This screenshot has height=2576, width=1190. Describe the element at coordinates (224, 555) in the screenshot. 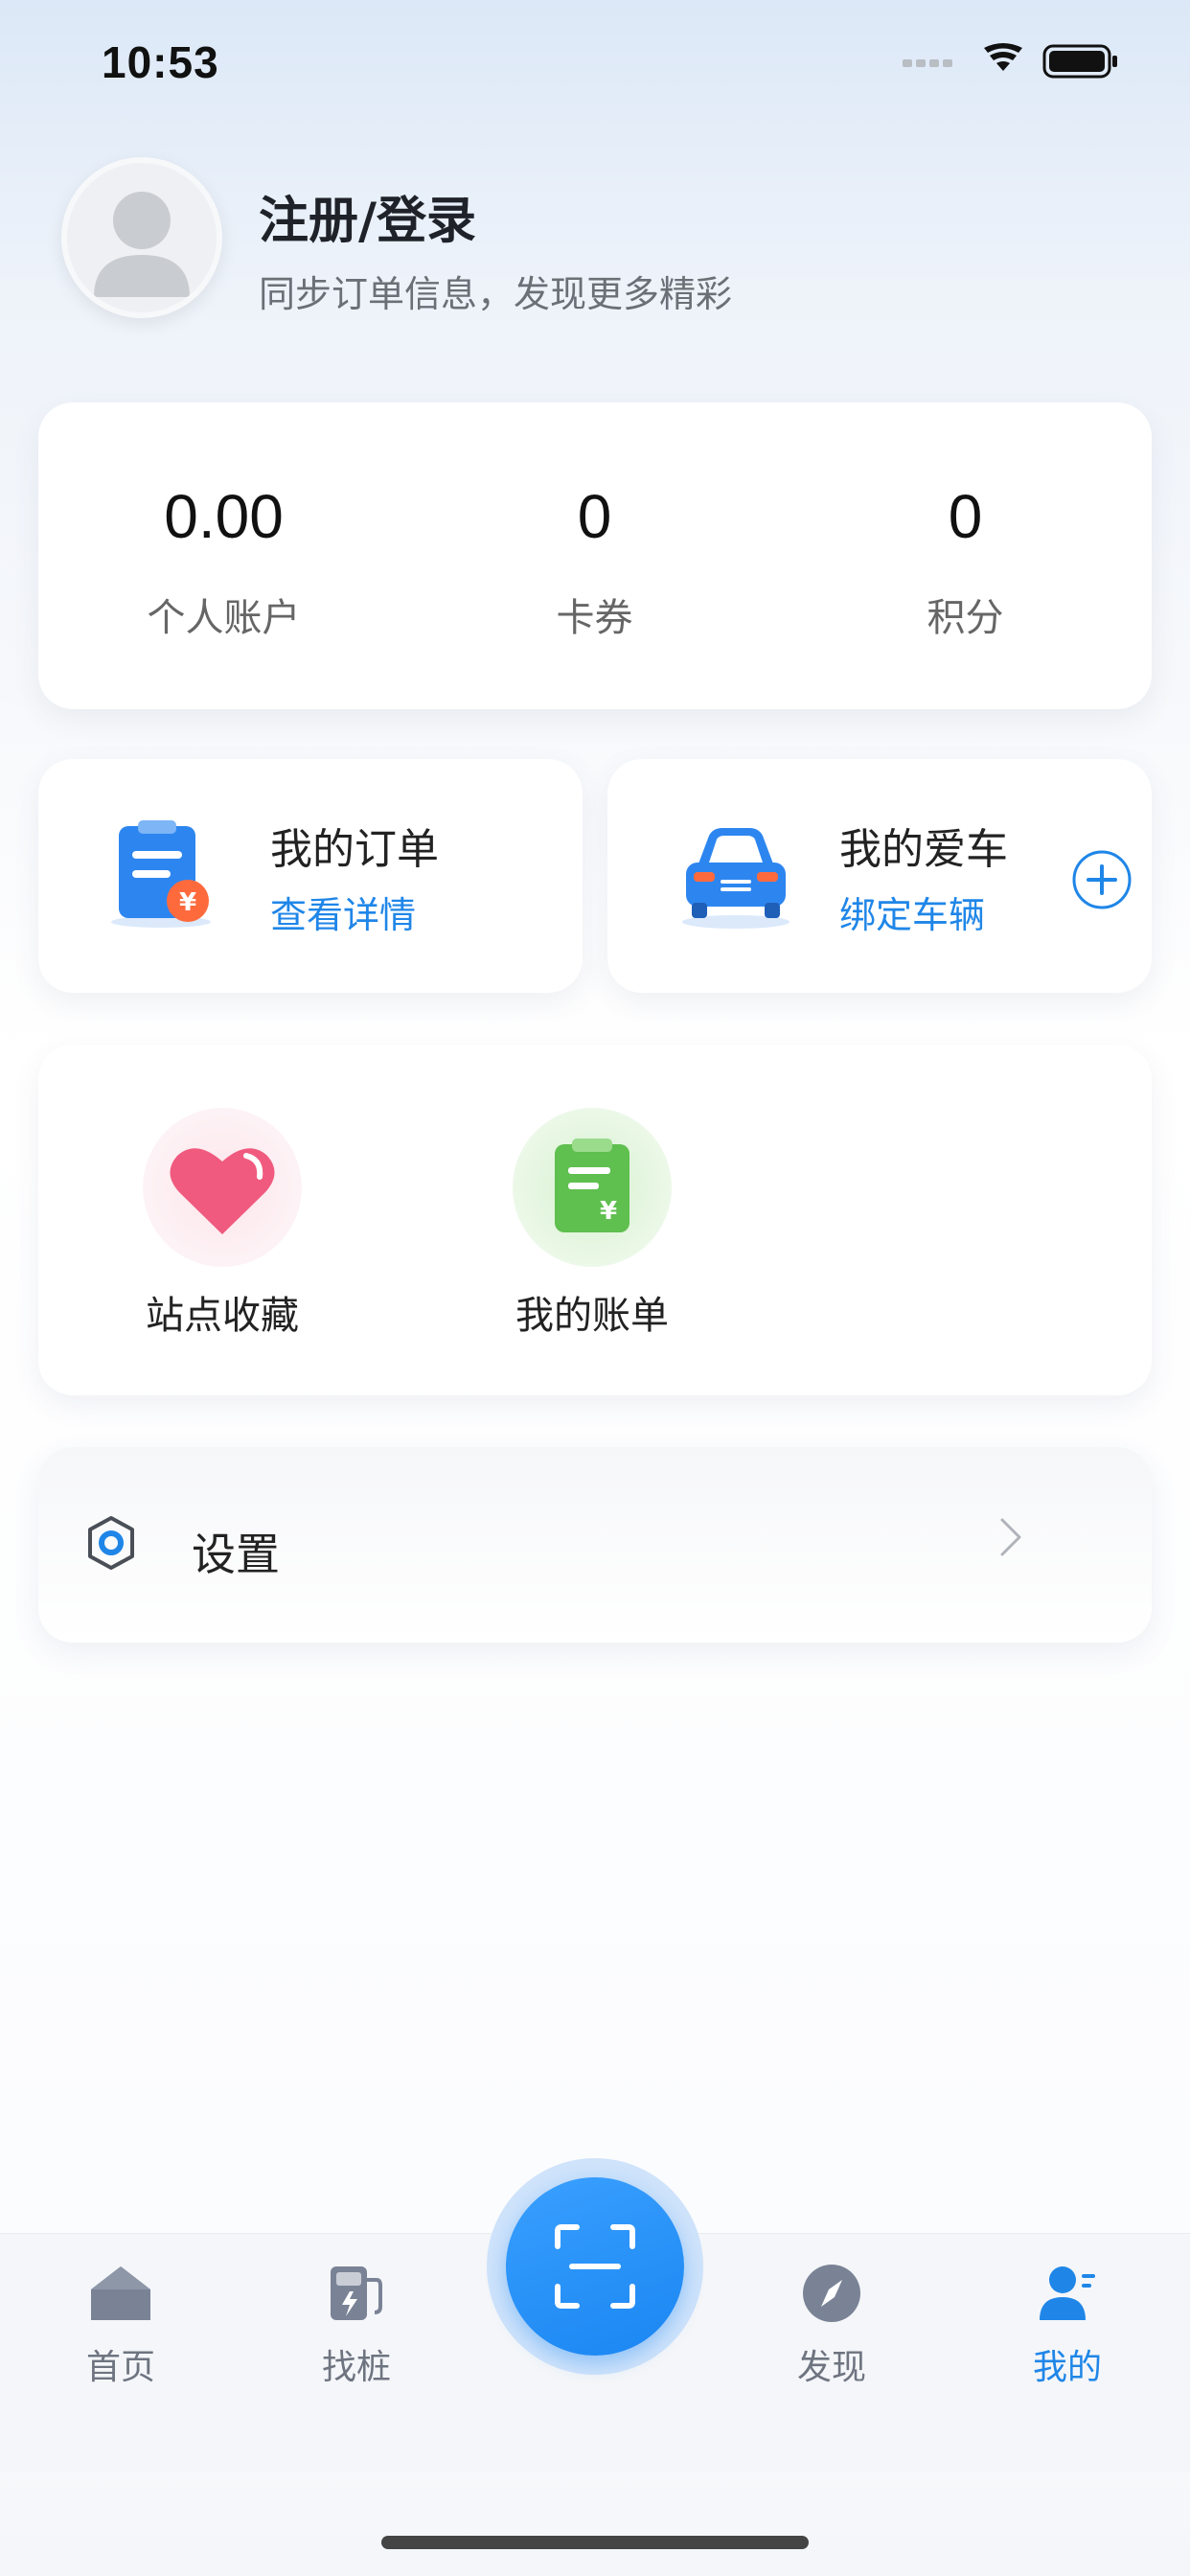

I see `stat-balance: 0.00 个人账户` at that location.